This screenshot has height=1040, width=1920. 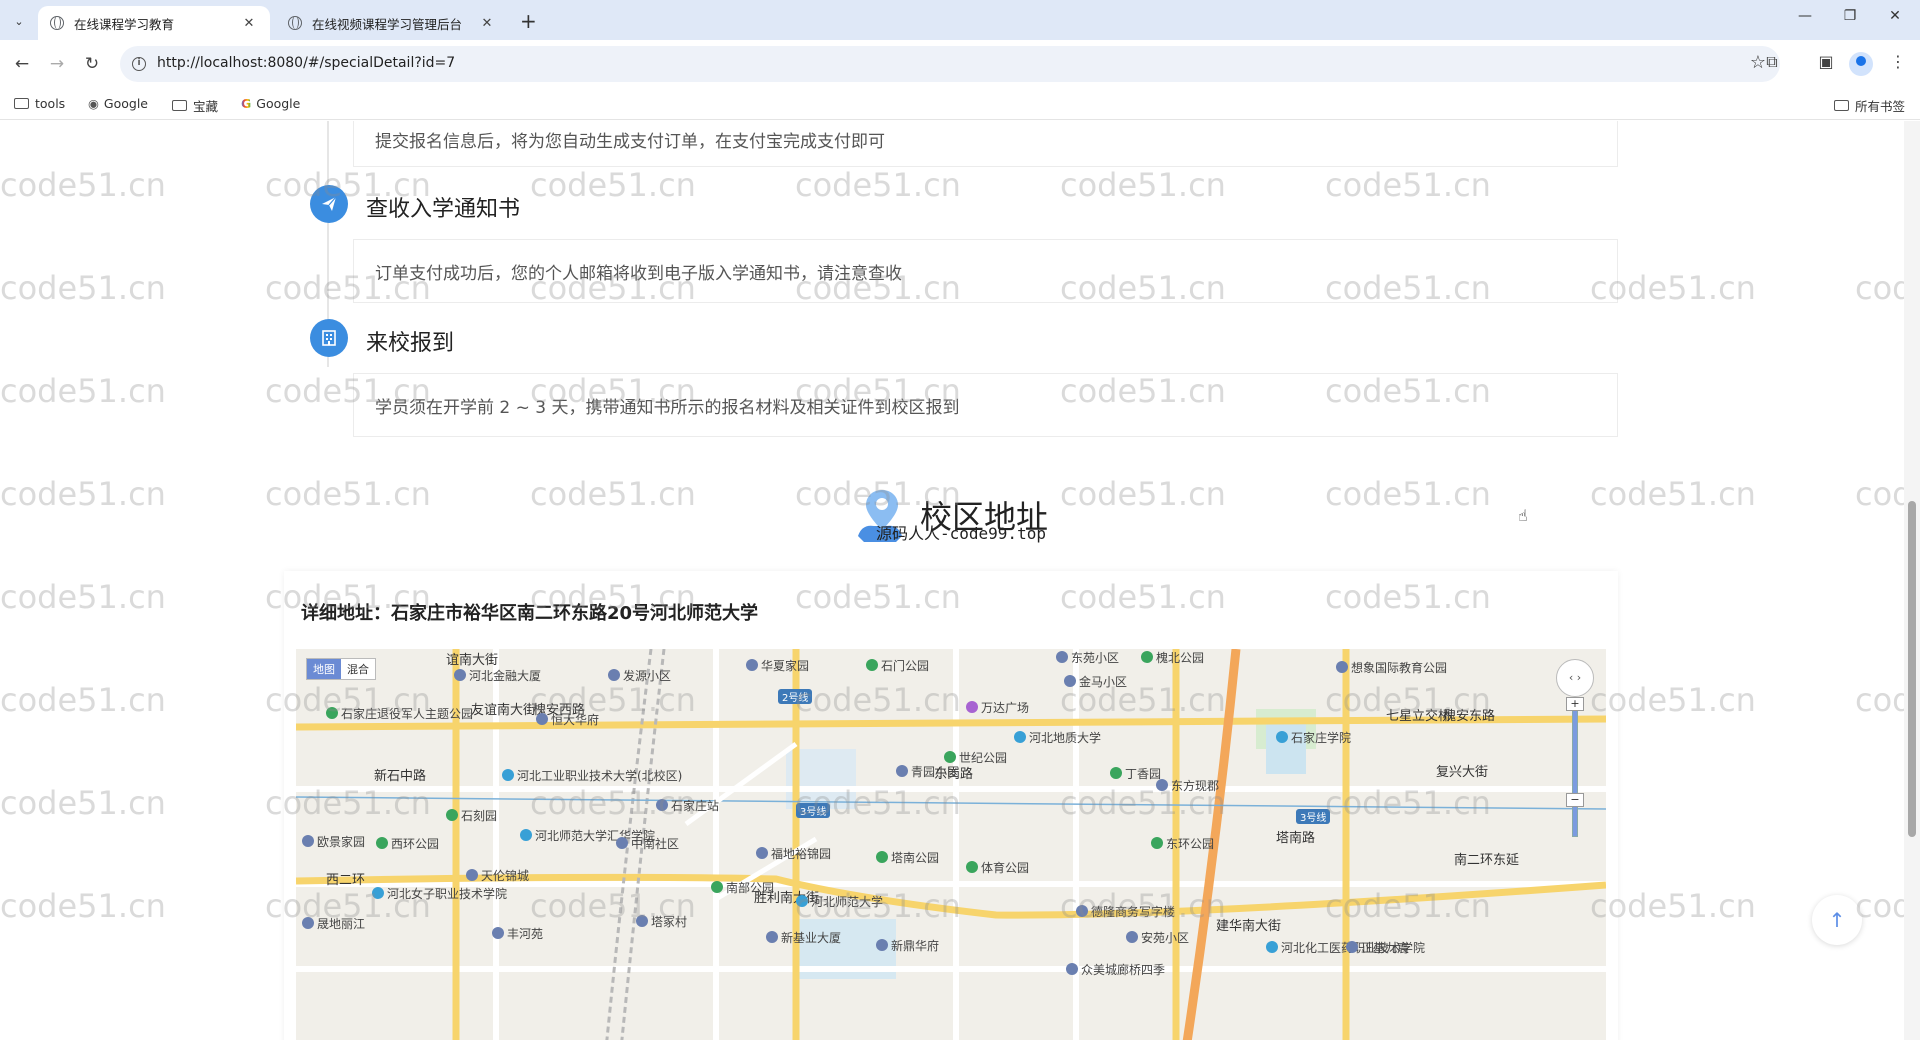 I want to click on side-panel-icon: ▣, so click(x=1826, y=61).